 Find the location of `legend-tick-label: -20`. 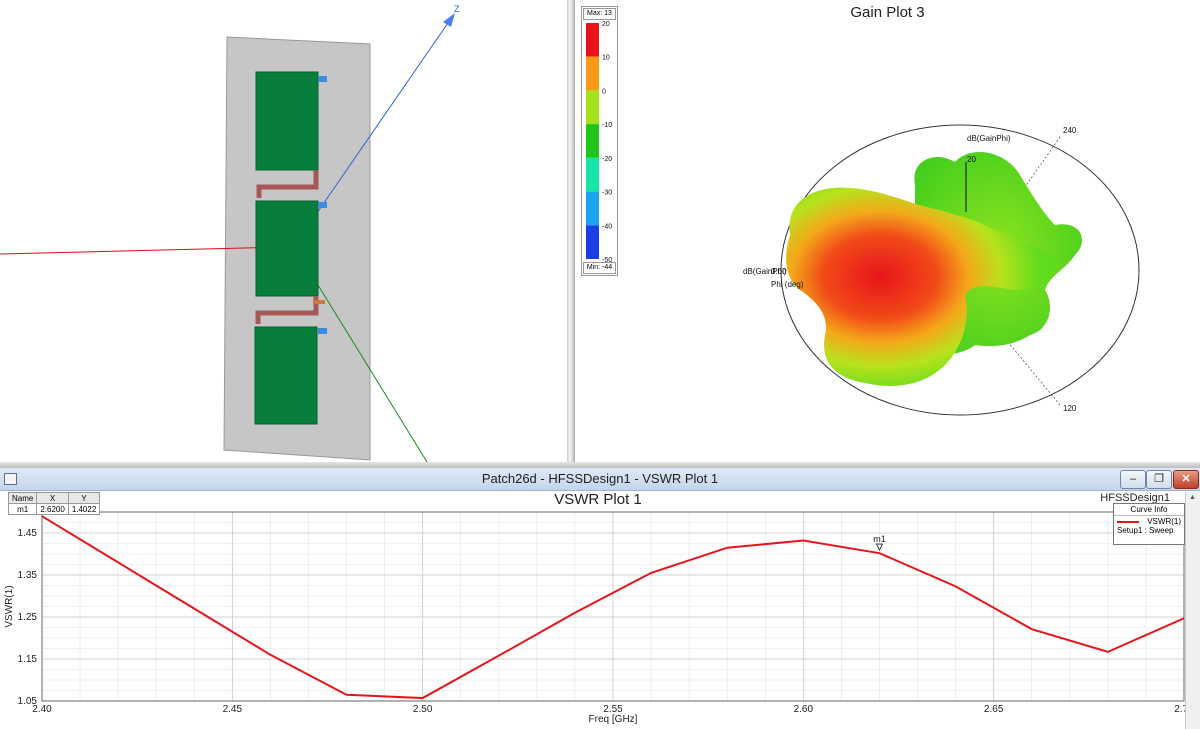

legend-tick-label: -20 is located at coordinates (607, 159).